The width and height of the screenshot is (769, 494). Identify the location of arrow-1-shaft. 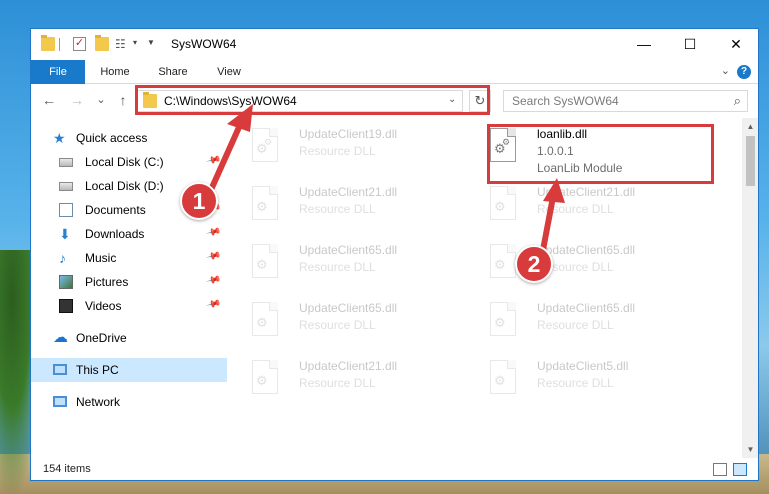
(225, 158).